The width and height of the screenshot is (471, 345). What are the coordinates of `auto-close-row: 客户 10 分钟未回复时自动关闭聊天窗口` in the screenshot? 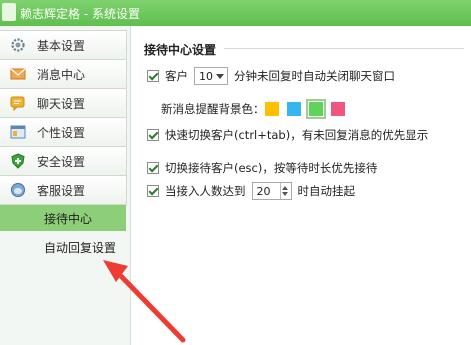 It's located at (271, 76).